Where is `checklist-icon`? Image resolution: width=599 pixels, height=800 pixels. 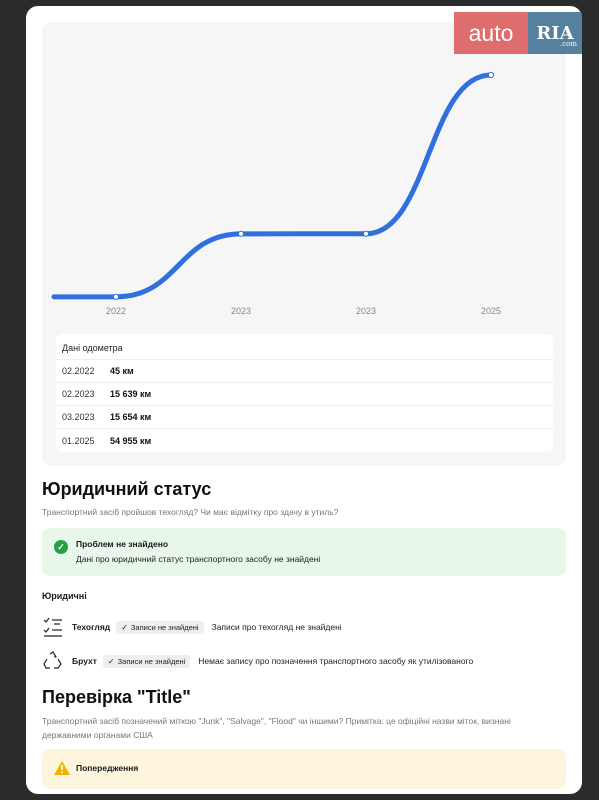 checklist-icon is located at coordinates (52, 627).